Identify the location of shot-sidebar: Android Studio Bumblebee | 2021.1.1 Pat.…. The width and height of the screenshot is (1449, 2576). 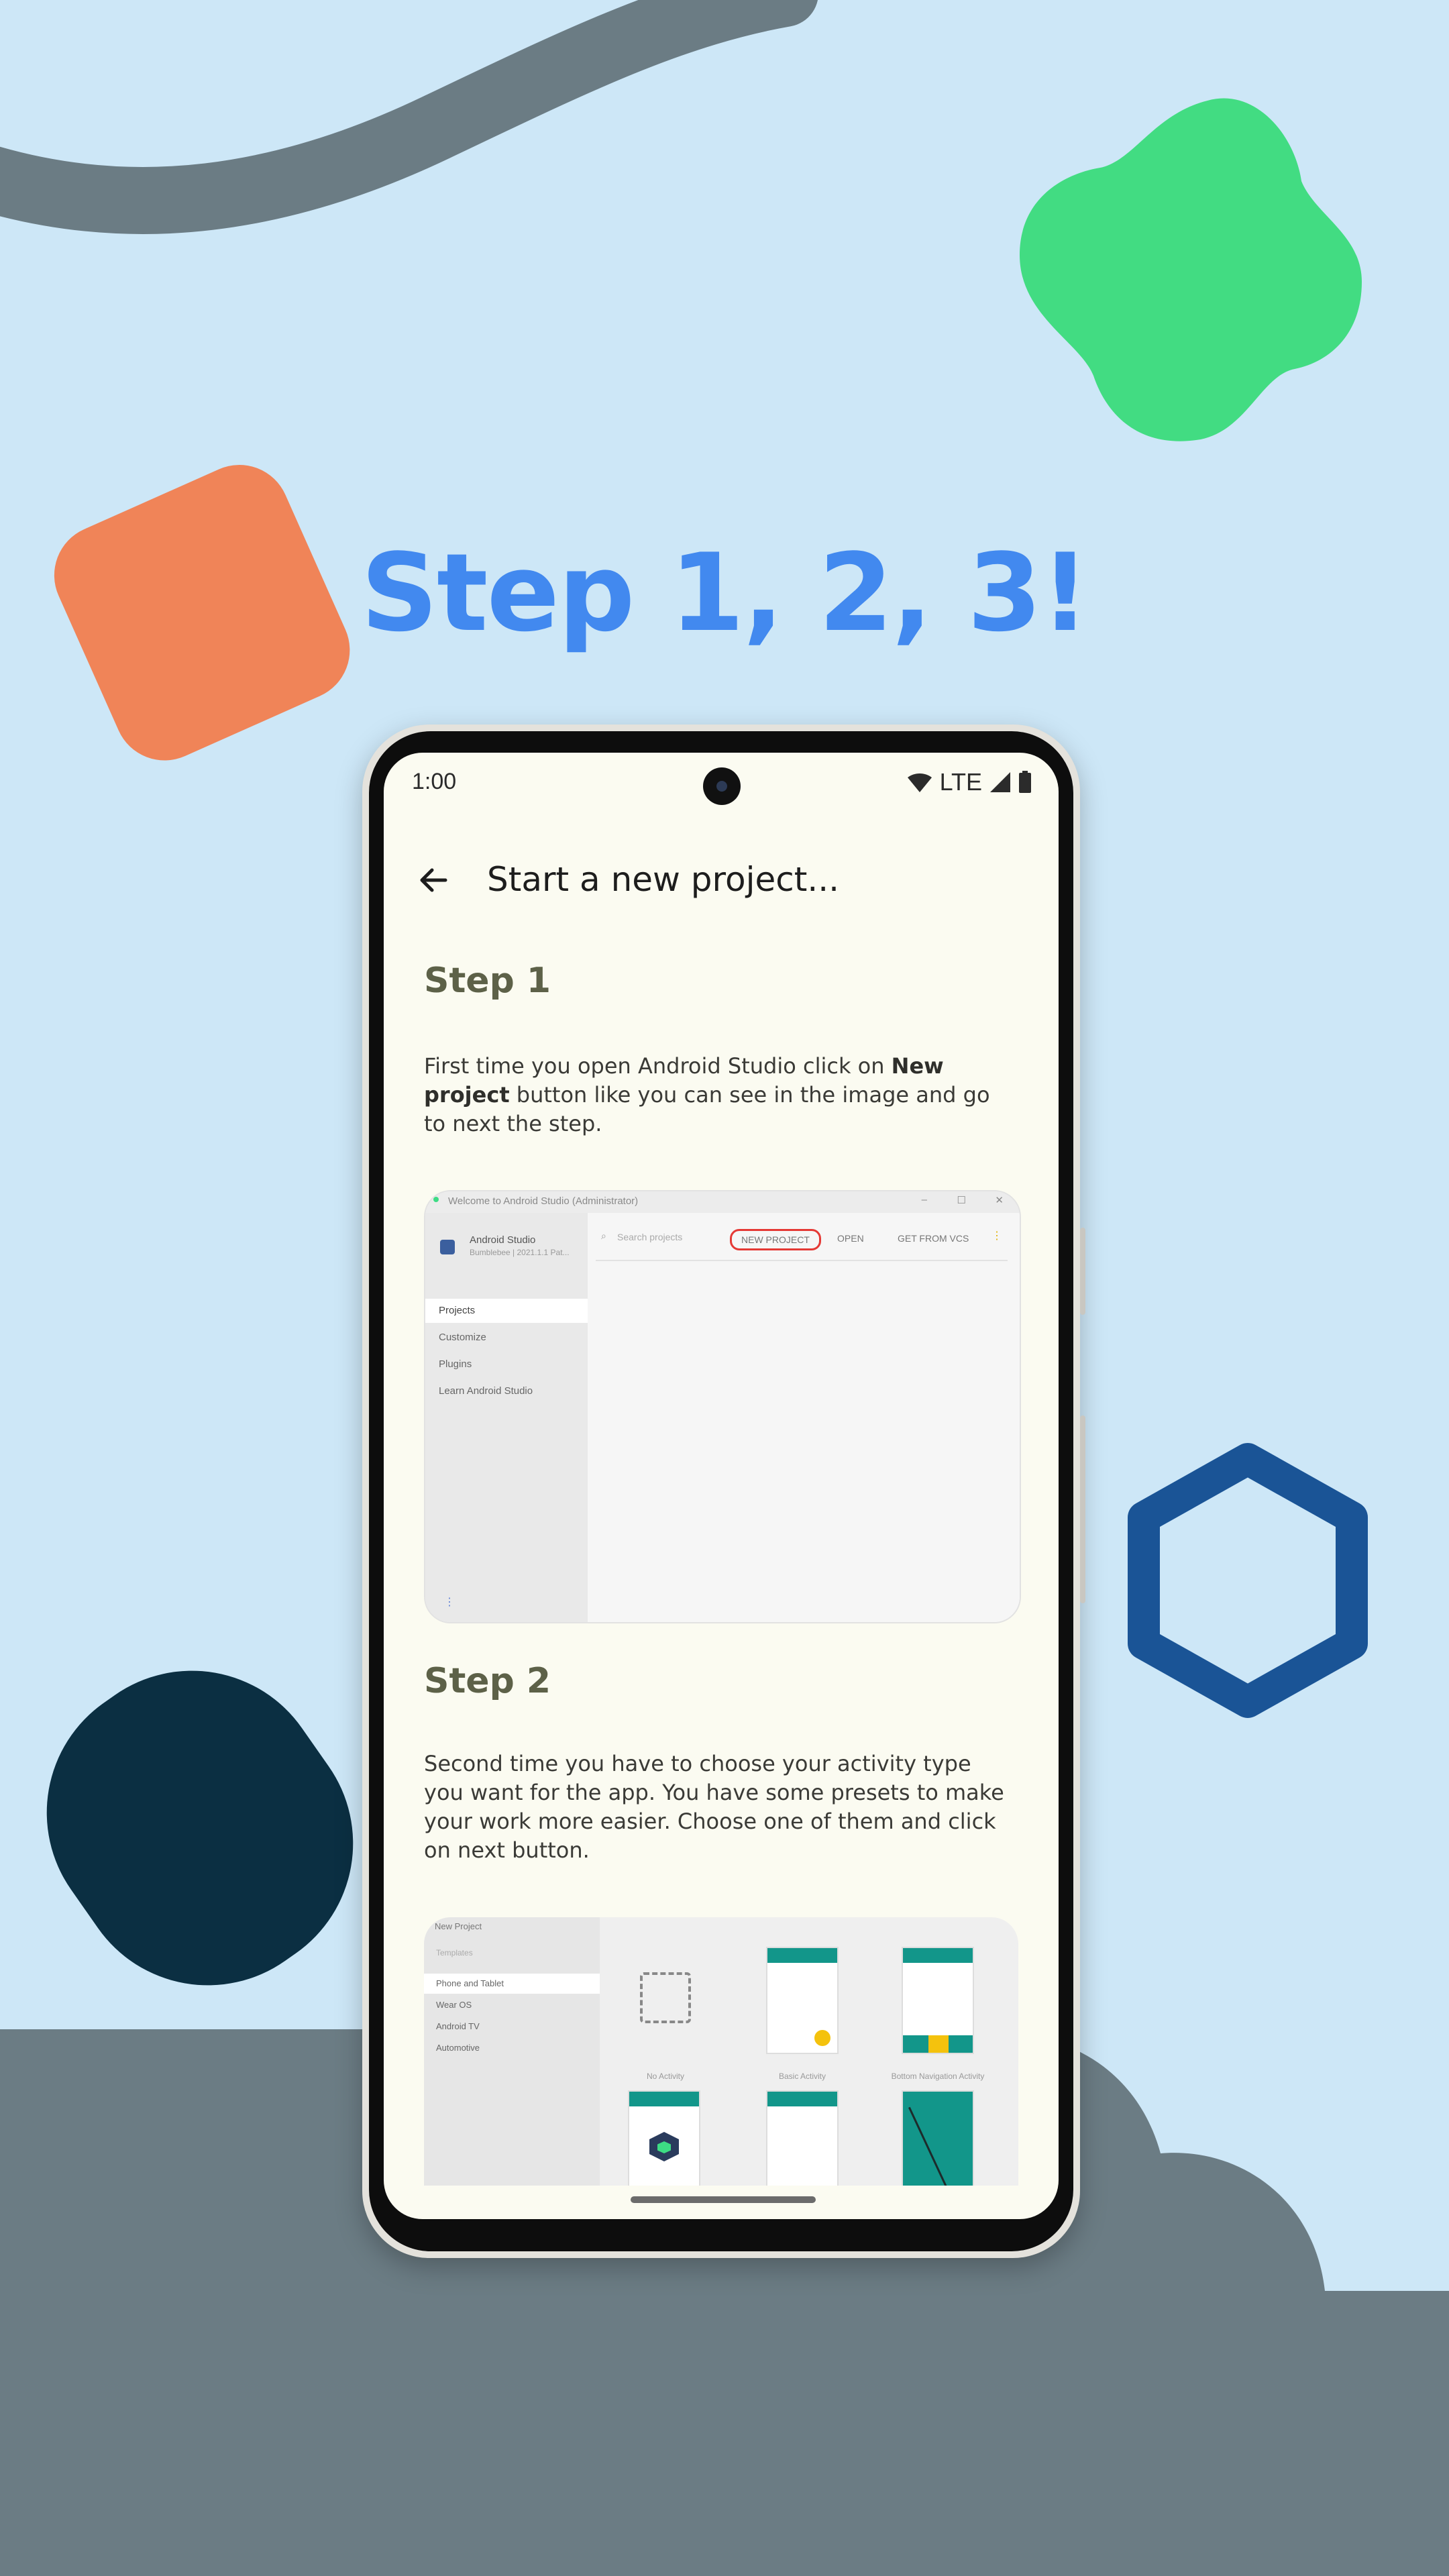
(506, 1417).